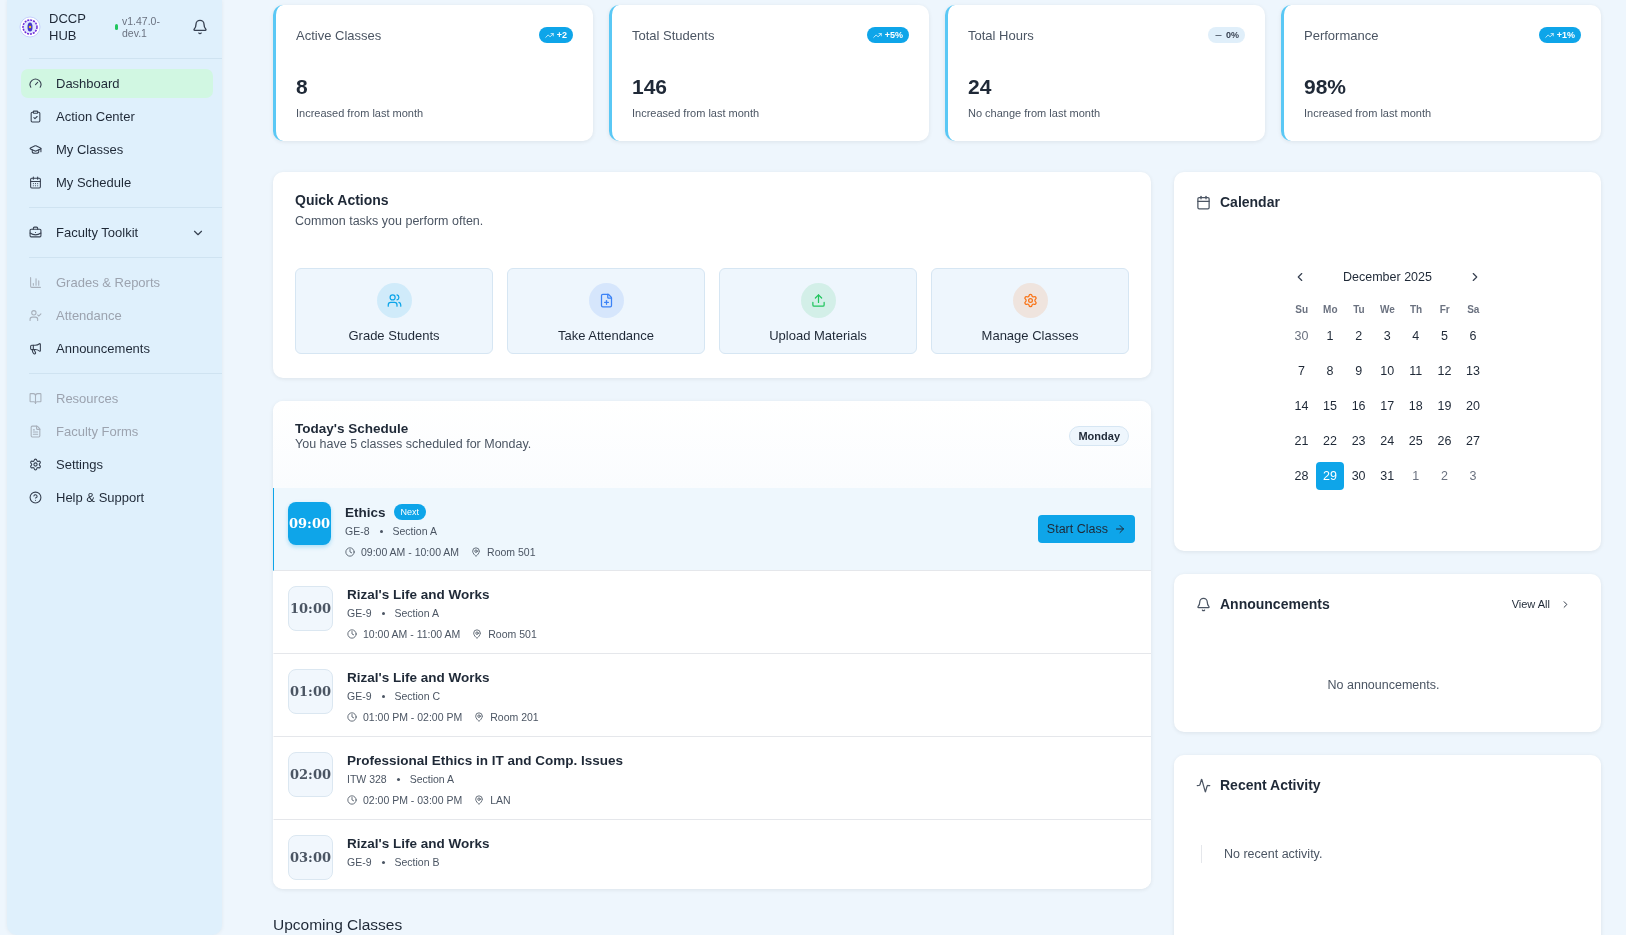 The height and width of the screenshot is (935, 1626). Describe the element at coordinates (117, 348) in the screenshot. I see `sidebar-item: Announcements` at that location.